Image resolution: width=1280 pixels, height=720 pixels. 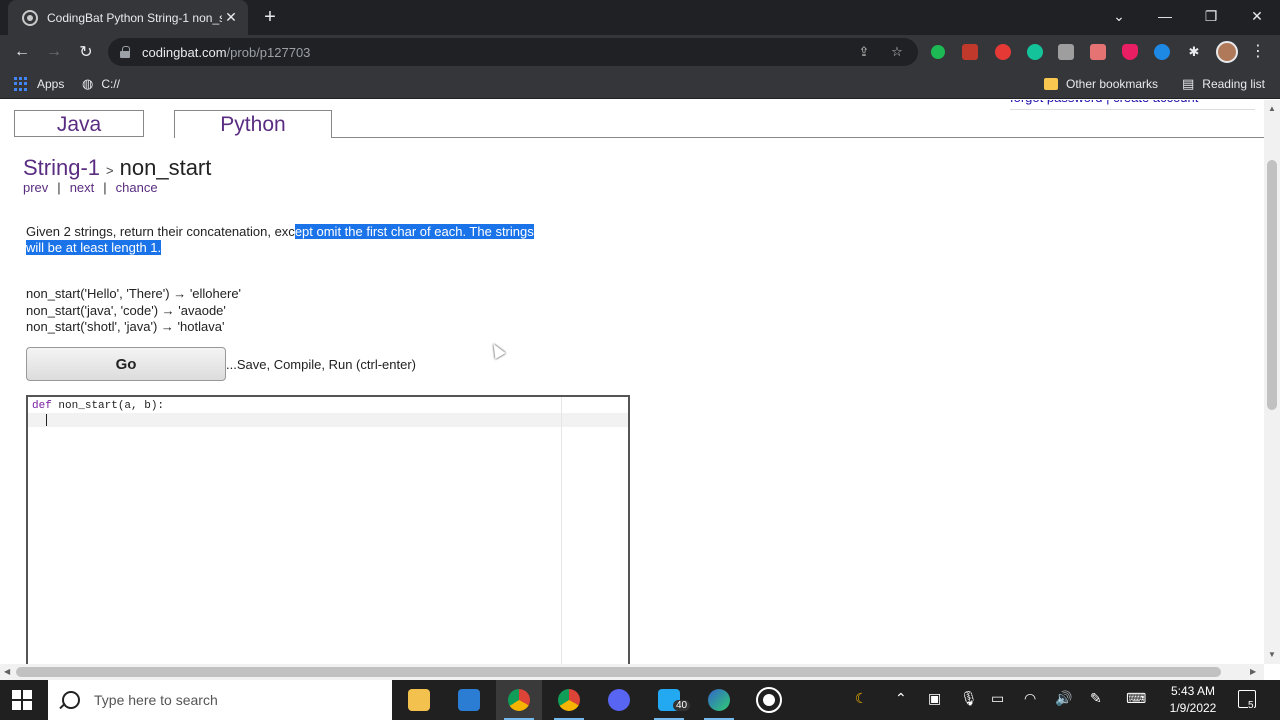 I want to click on green-extension-icon, so click(x=938, y=52).